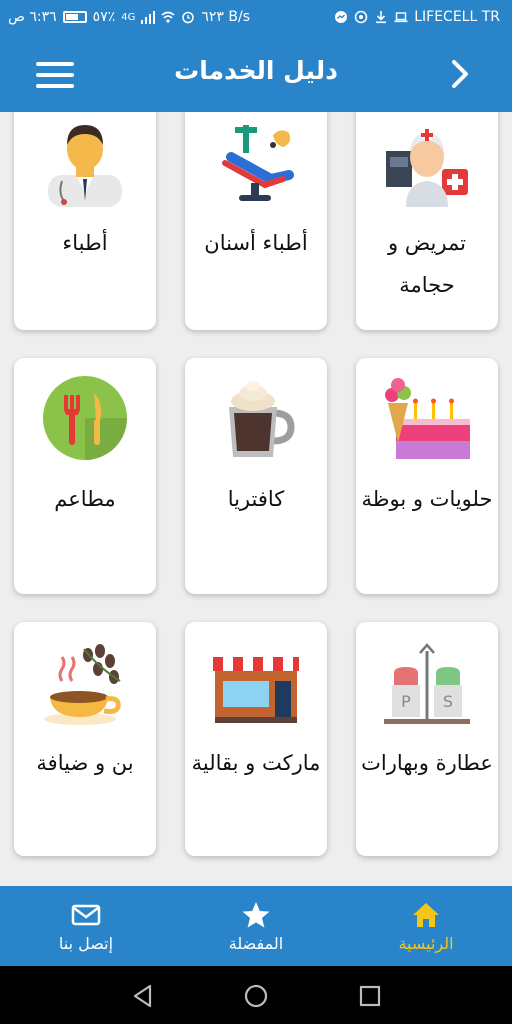 This screenshot has height=1024, width=512. I want to click on carrier-name: LIFECELL TR, so click(457, 17).